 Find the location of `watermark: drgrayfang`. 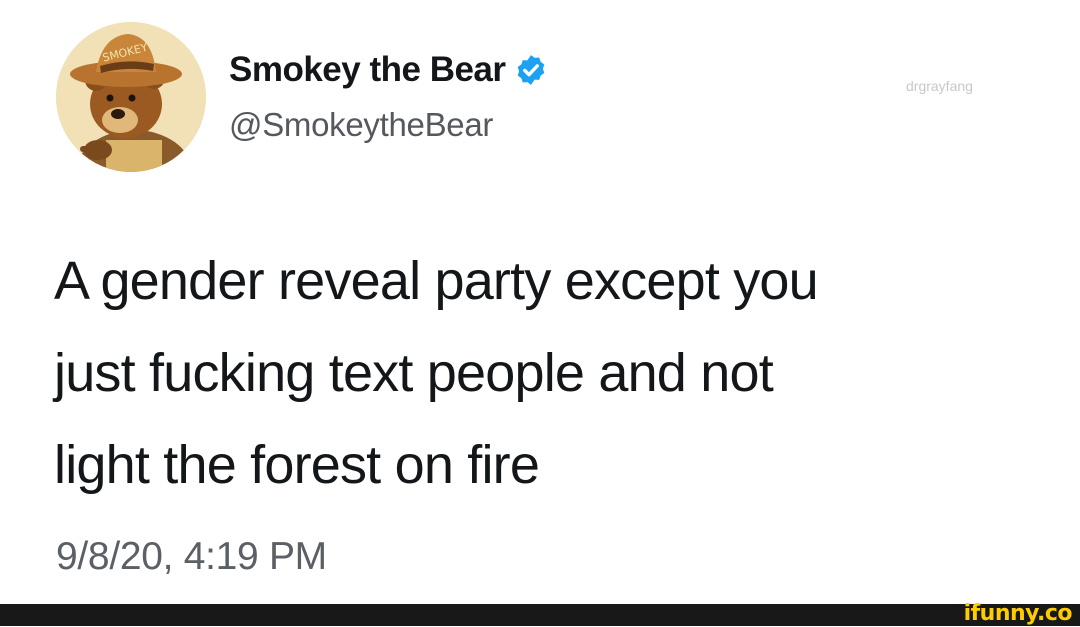

watermark: drgrayfang is located at coordinates (939, 86).